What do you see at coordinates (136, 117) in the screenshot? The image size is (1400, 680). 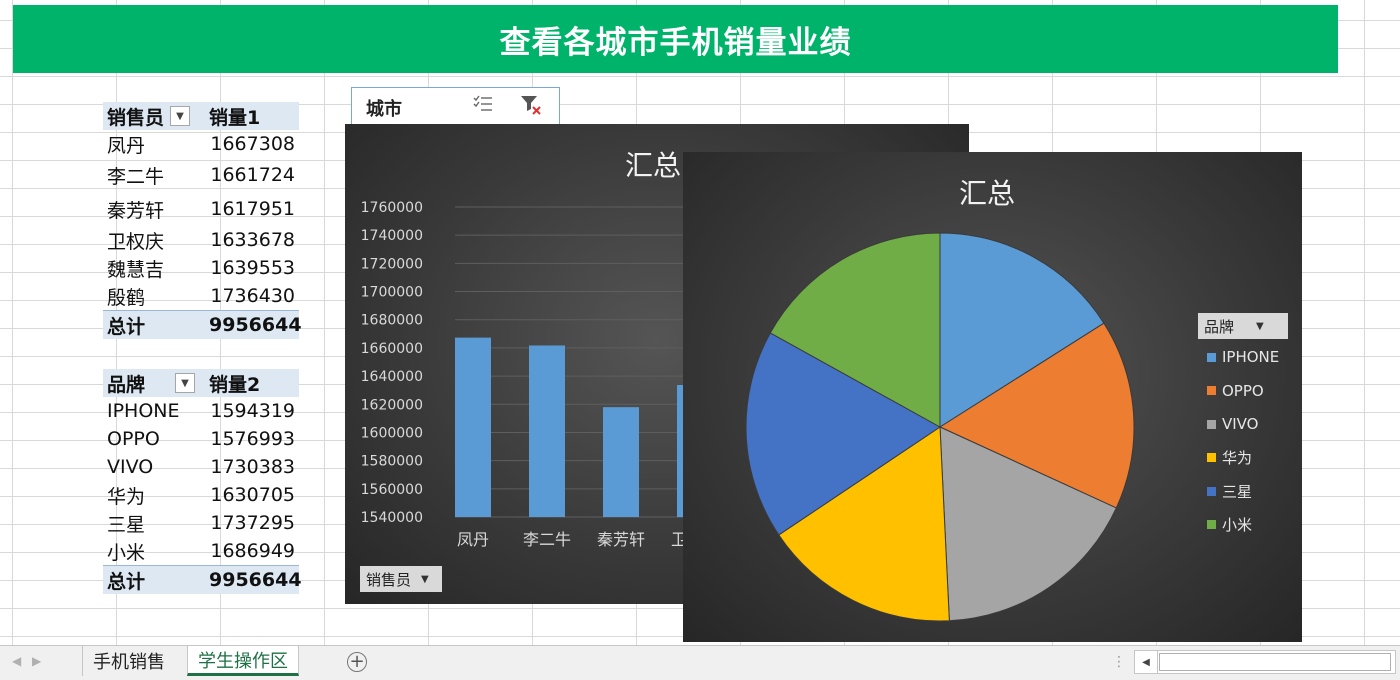 I see `pivot-header-label: 销售员` at bounding box center [136, 117].